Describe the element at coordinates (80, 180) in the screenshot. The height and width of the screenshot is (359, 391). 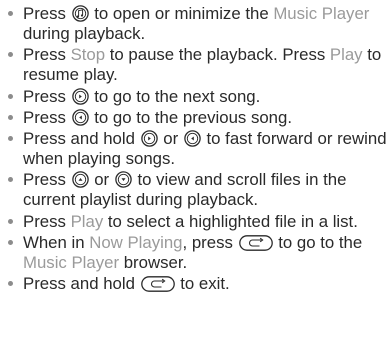
I see `nav-up-icon` at that location.